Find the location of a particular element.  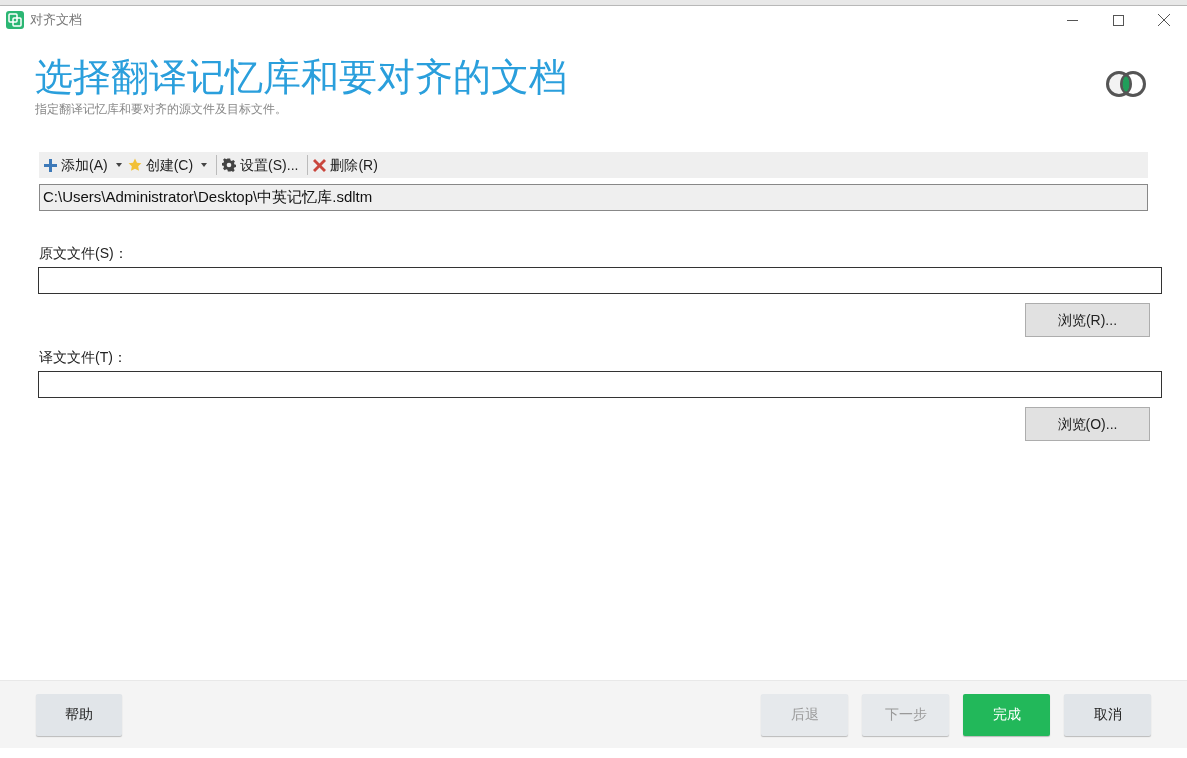

memory-item: C:\Users\Administrator\Desktop\中英记忆库.sdltm is located at coordinates (593, 197).